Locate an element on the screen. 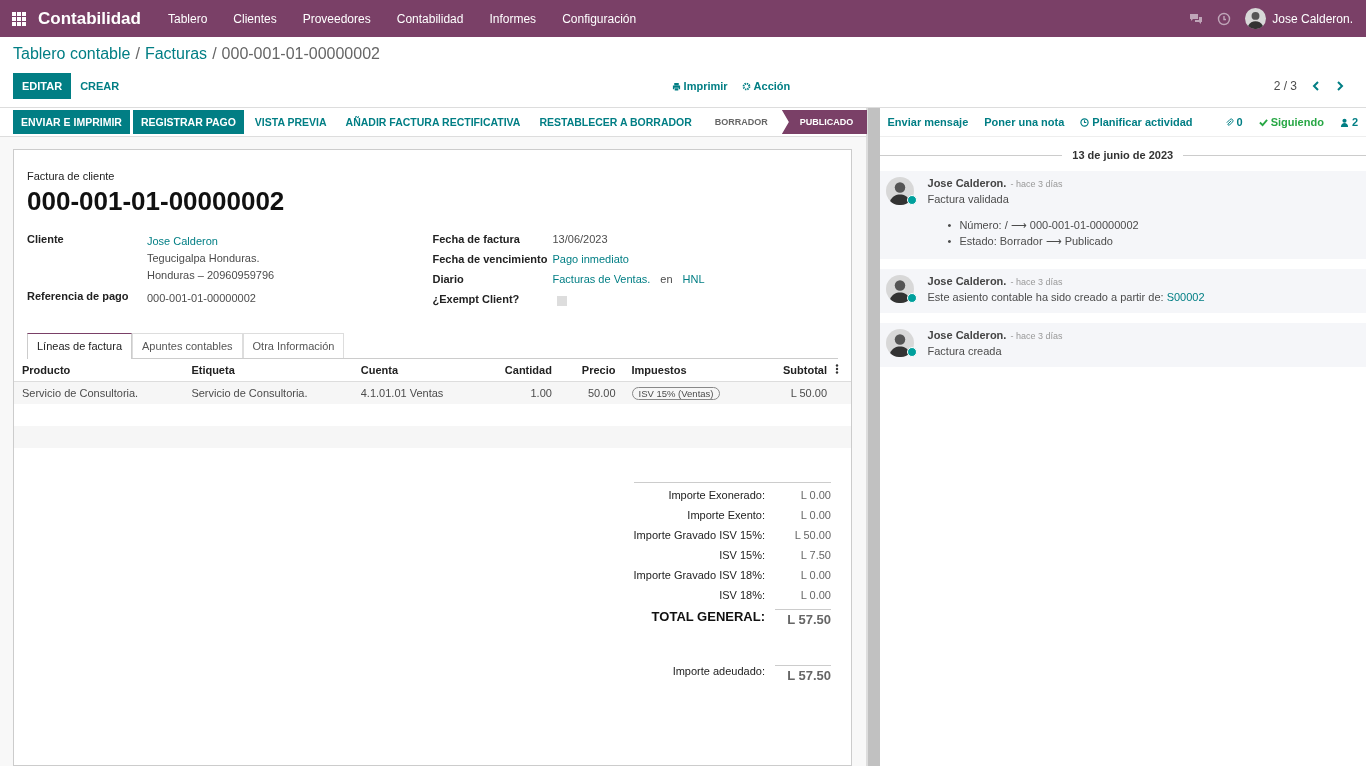 The height and width of the screenshot is (766, 1366). field-value: 000-001-01-00000002 is located at coordinates (202, 298).